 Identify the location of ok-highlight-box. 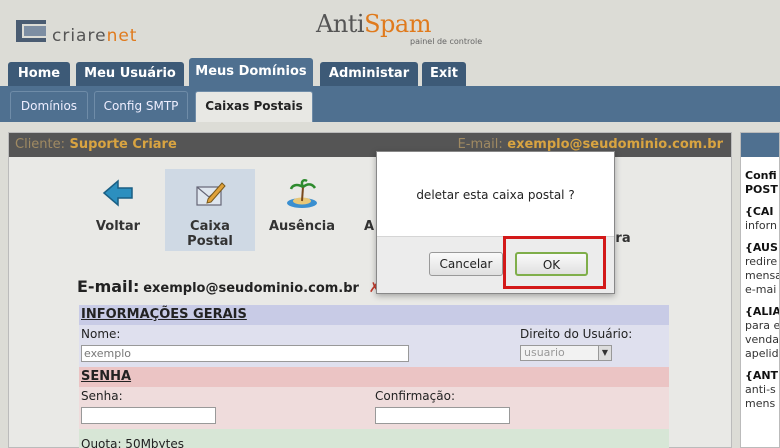
(554, 262).